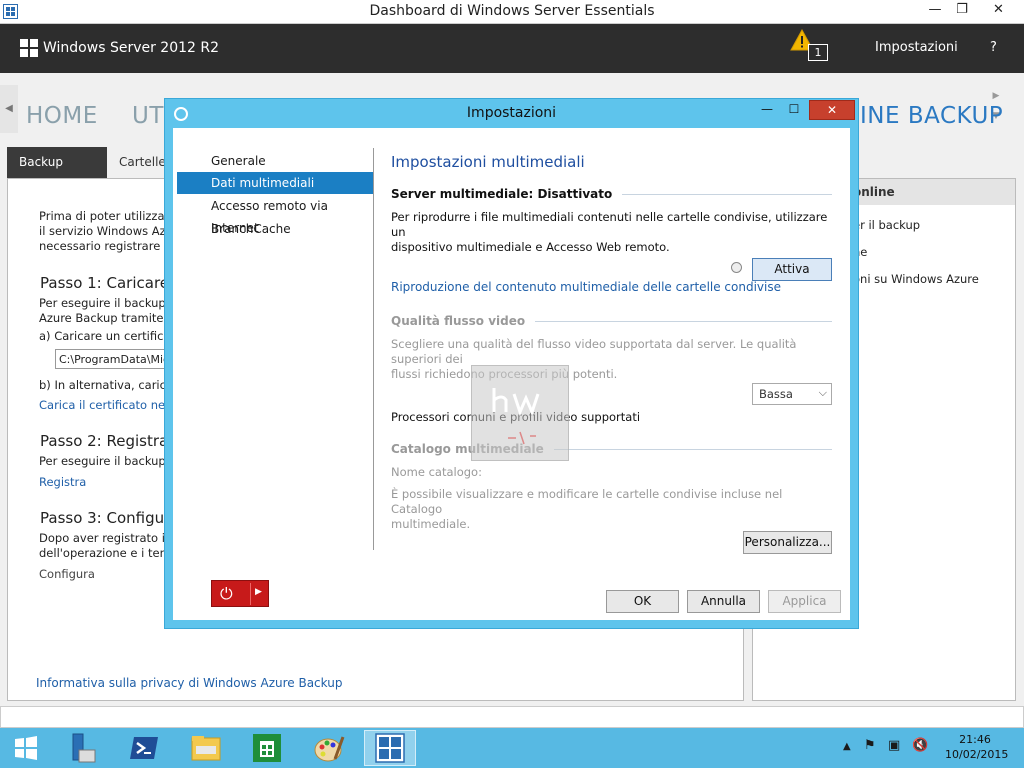  Describe the element at coordinates (962, 10) in the screenshot. I see `maximize-button: ❐` at that location.